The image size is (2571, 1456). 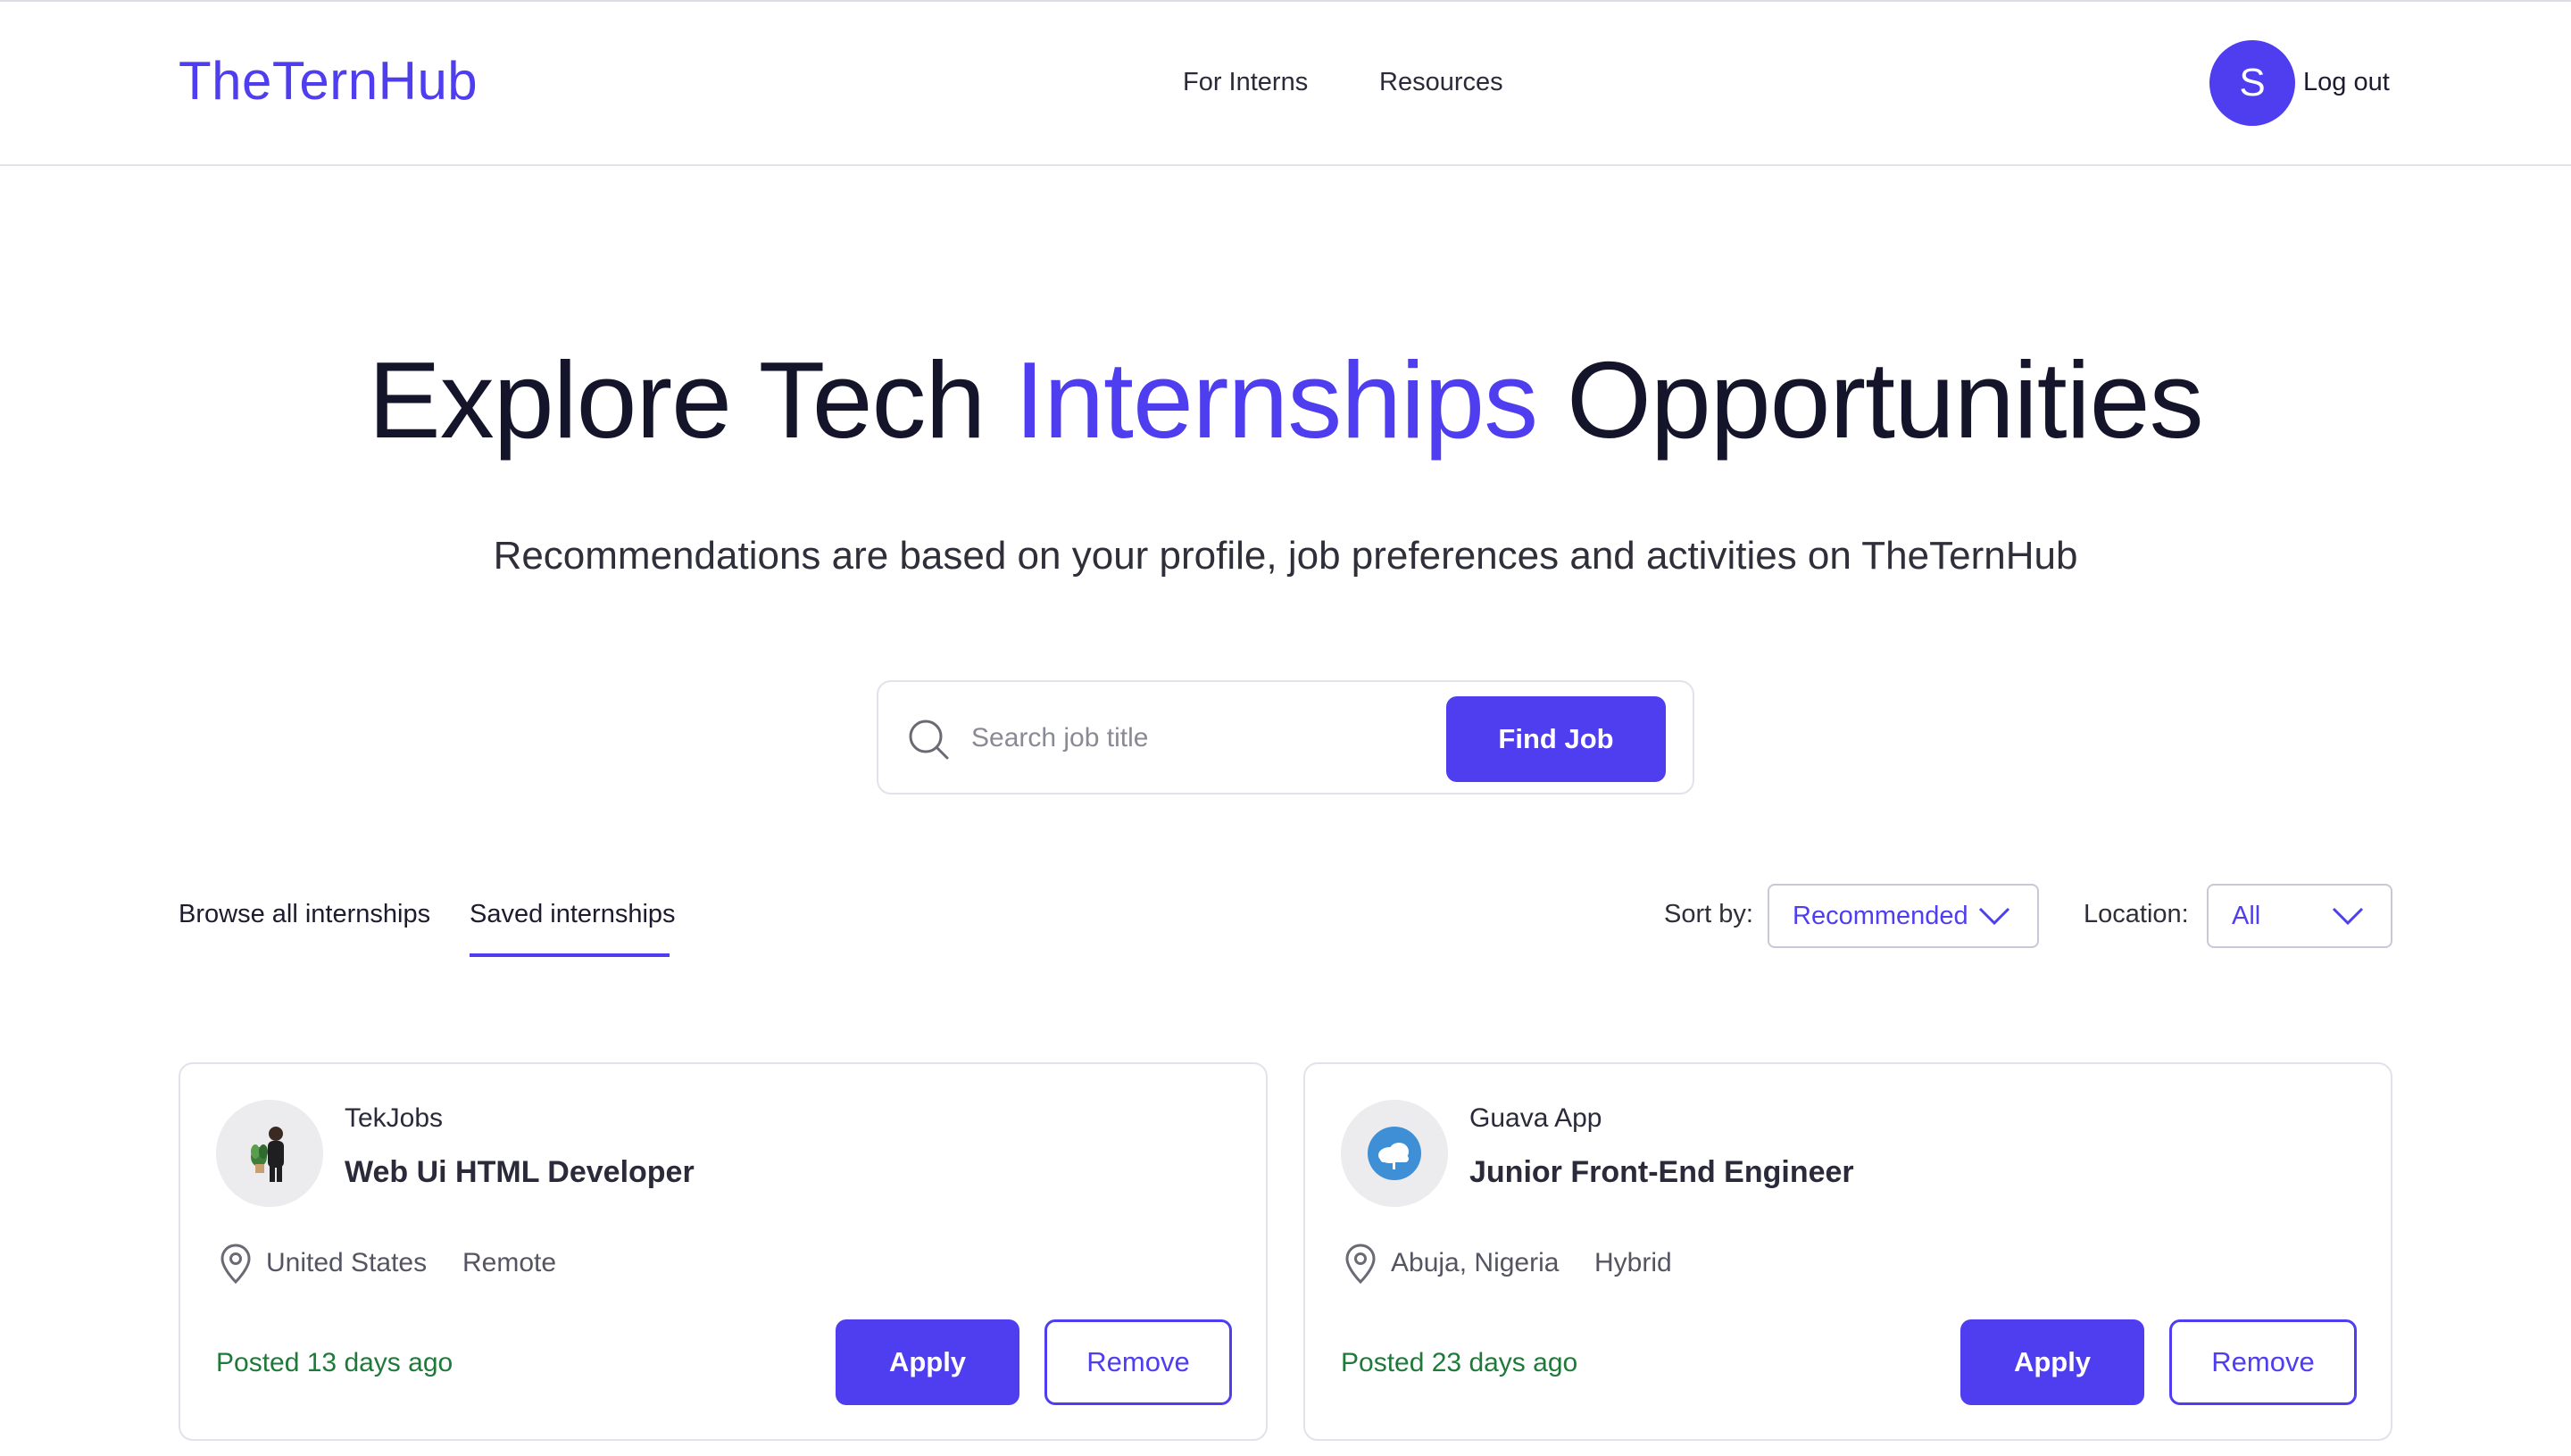 What do you see at coordinates (2299, 916) in the screenshot?
I see `location-select: All` at bounding box center [2299, 916].